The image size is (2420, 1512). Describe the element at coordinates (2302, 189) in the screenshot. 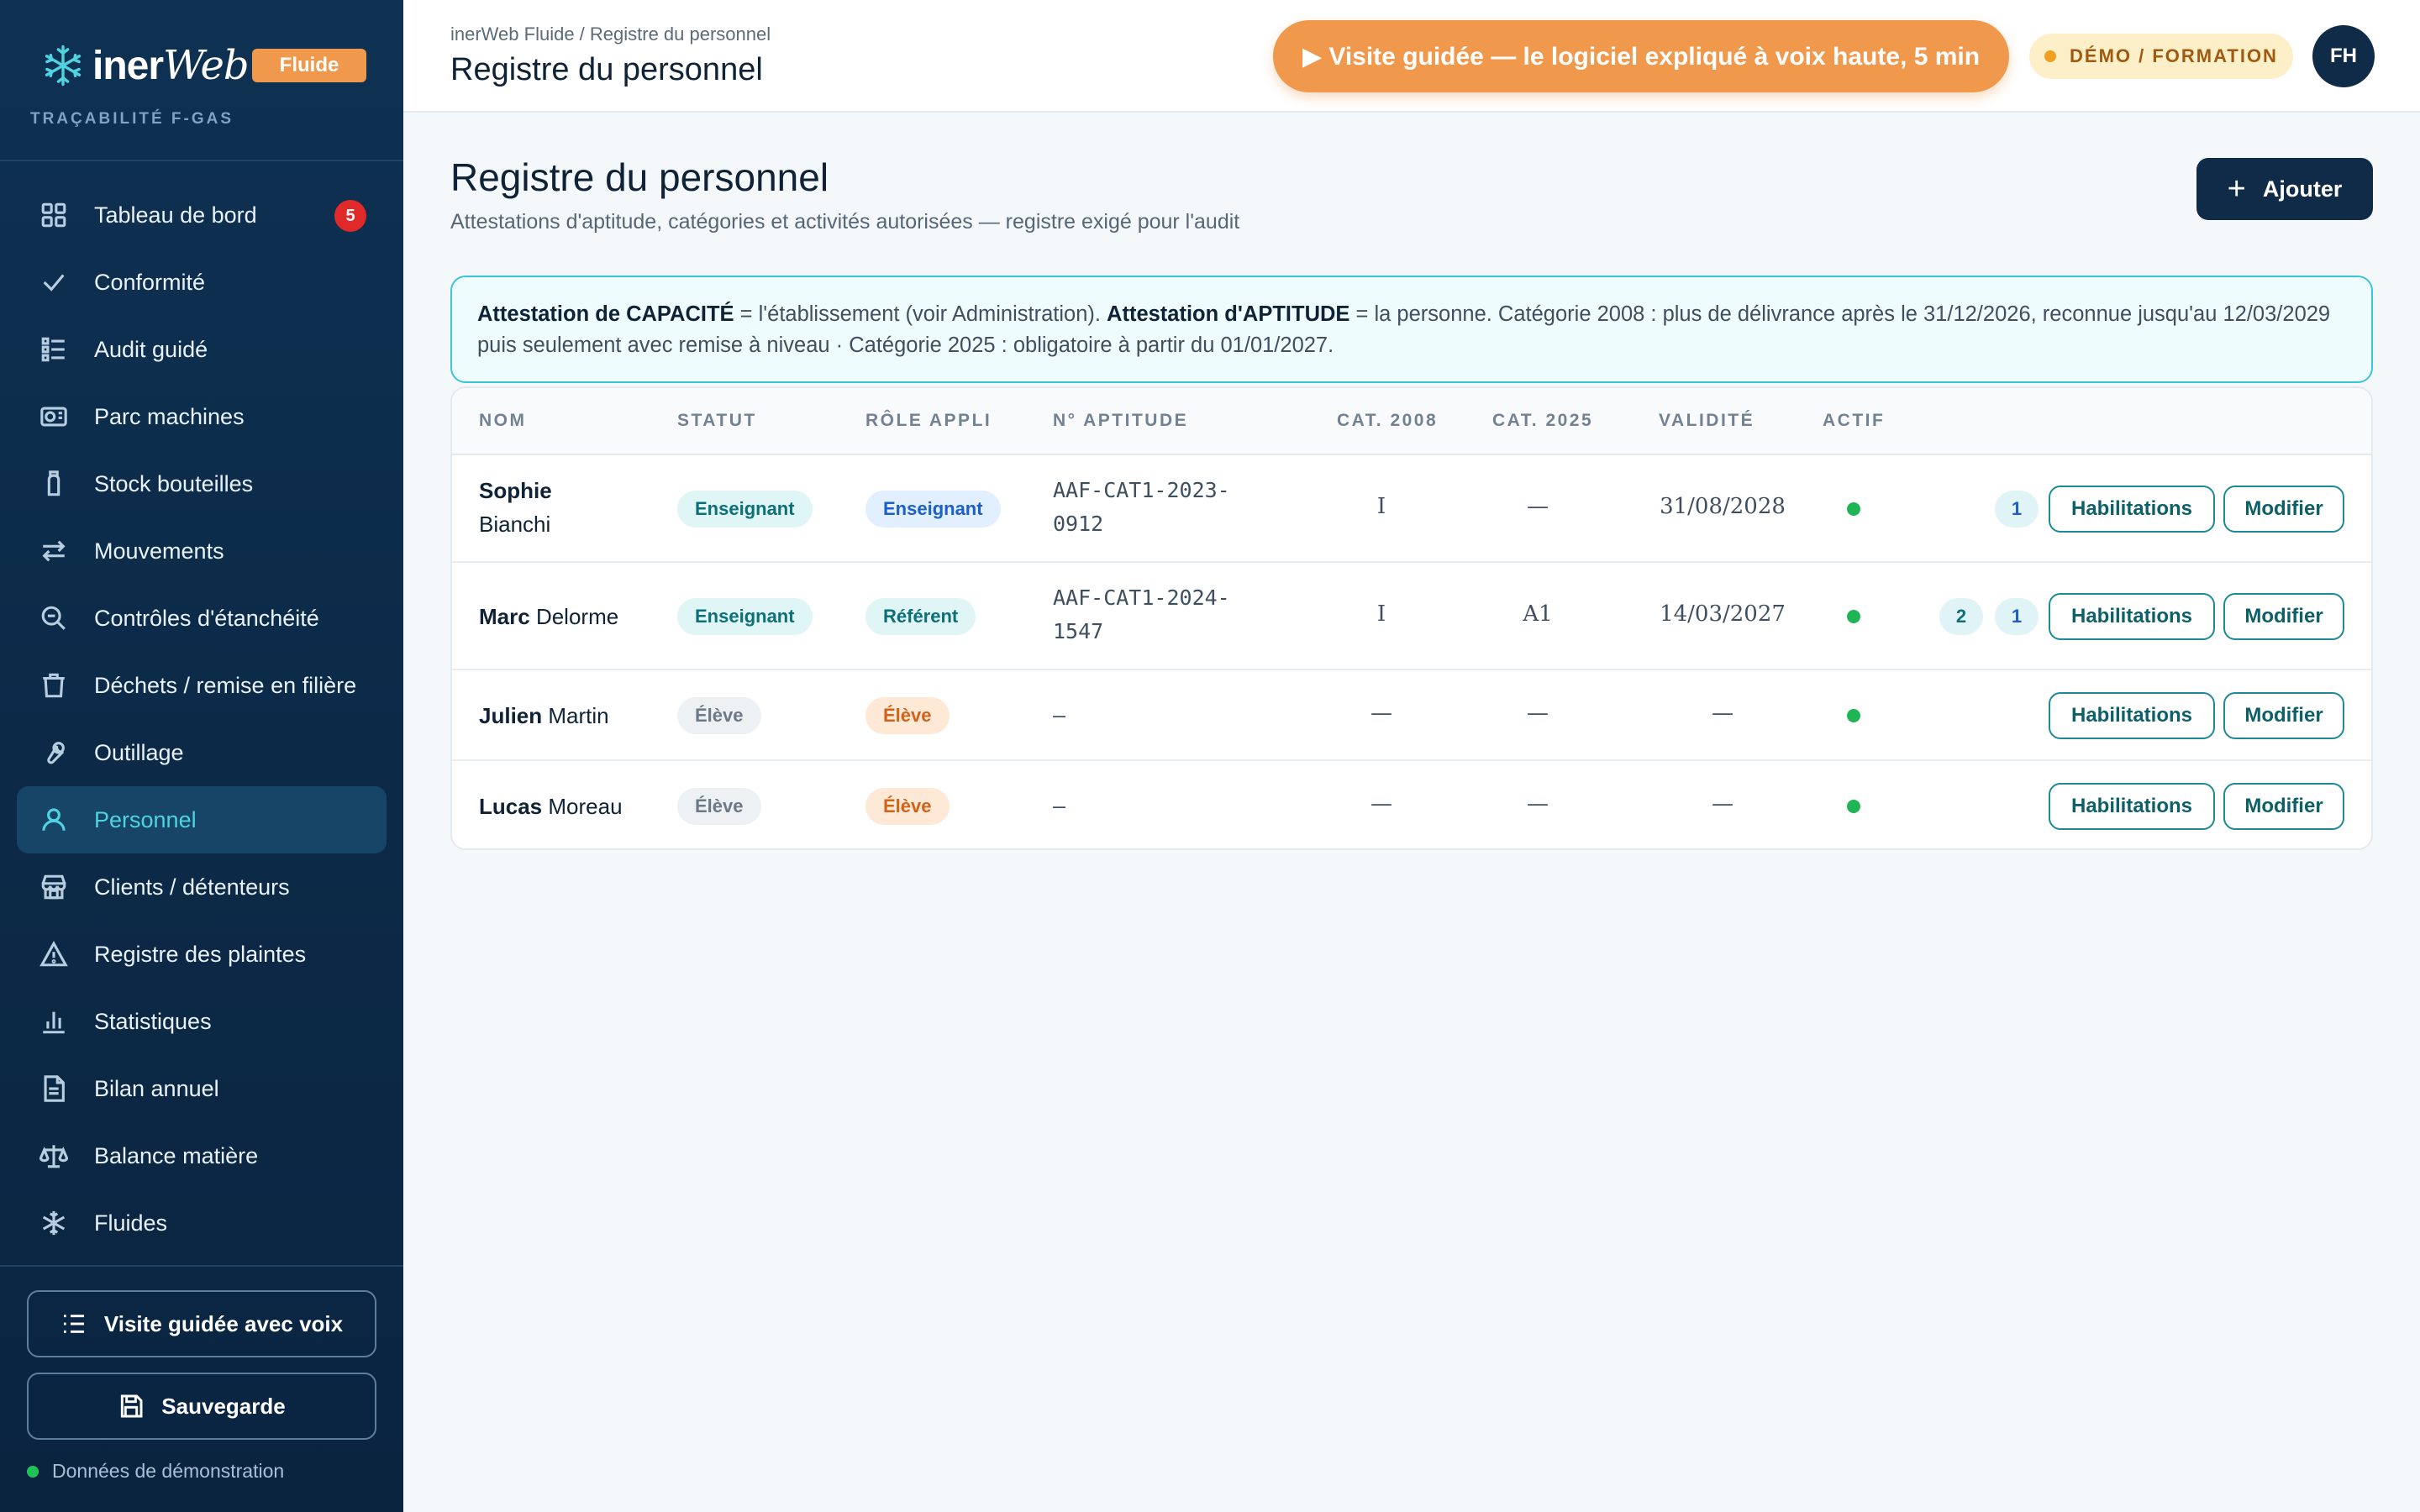

I see `add-label: Ajouter` at that location.